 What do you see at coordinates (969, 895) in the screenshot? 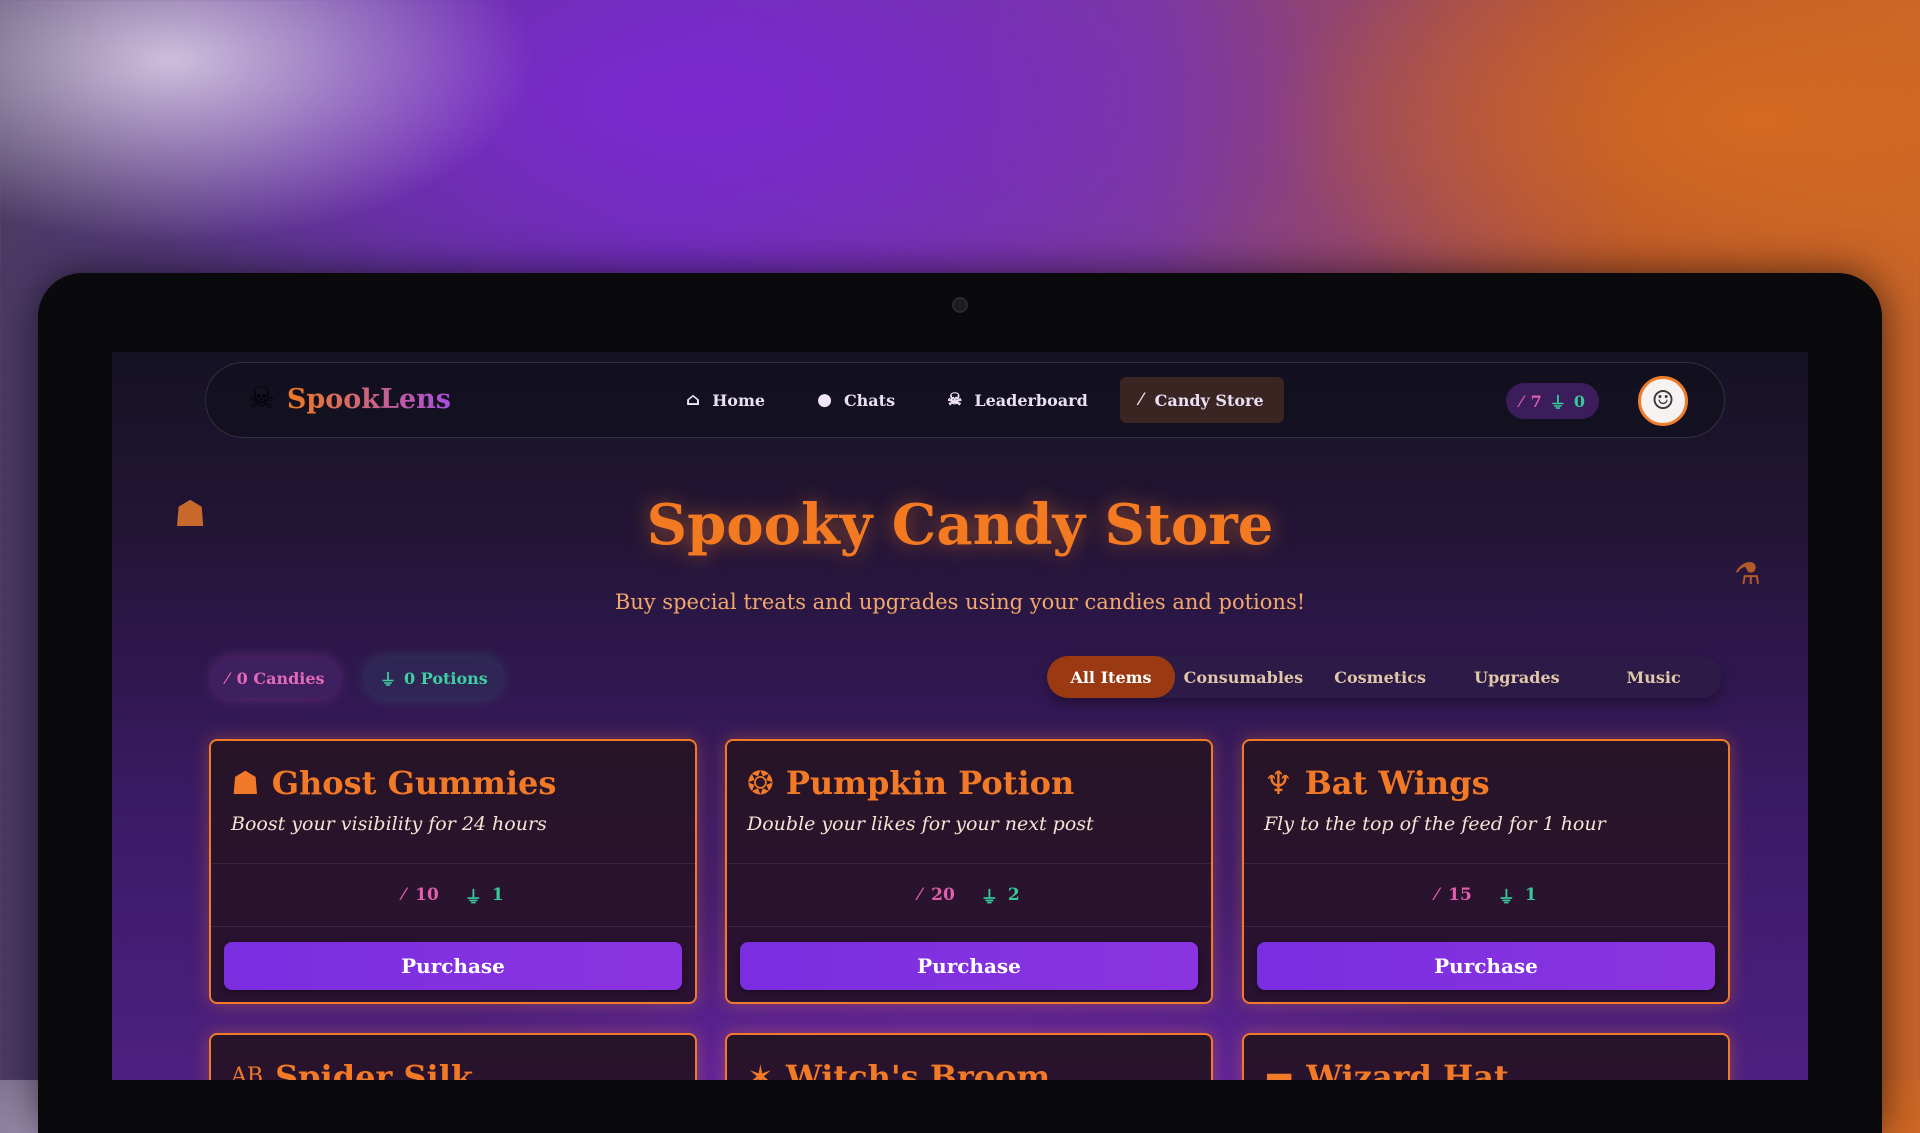
I see `item-prices: ⁄ 20 ⏚ 2` at bounding box center [969, 895].